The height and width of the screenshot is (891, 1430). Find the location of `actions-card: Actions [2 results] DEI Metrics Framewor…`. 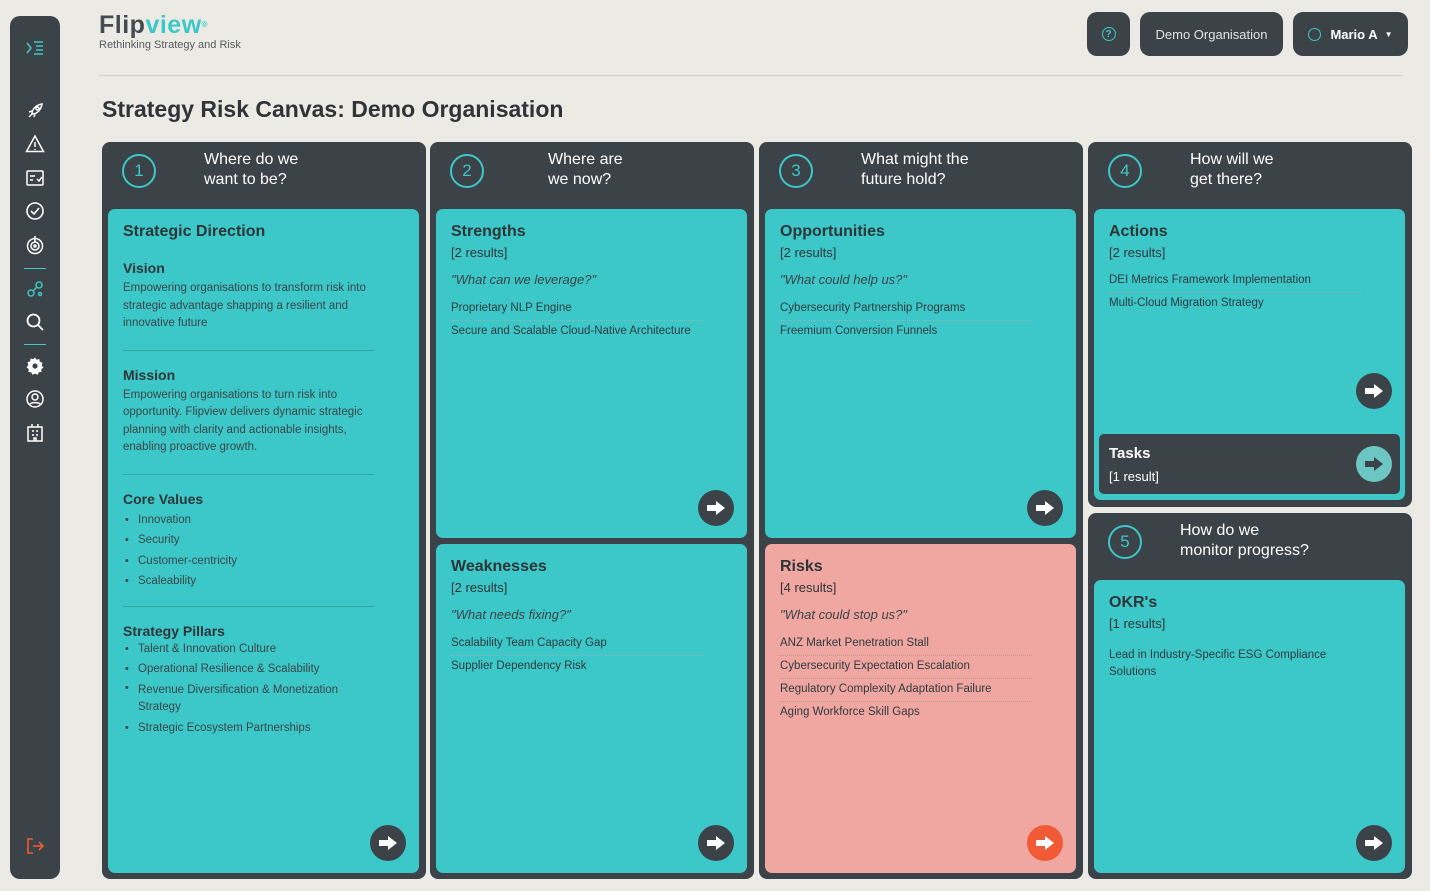

actions-card: Actions [2 results] DEI Metrics Framewor… is located at coordinates (1249, 354).